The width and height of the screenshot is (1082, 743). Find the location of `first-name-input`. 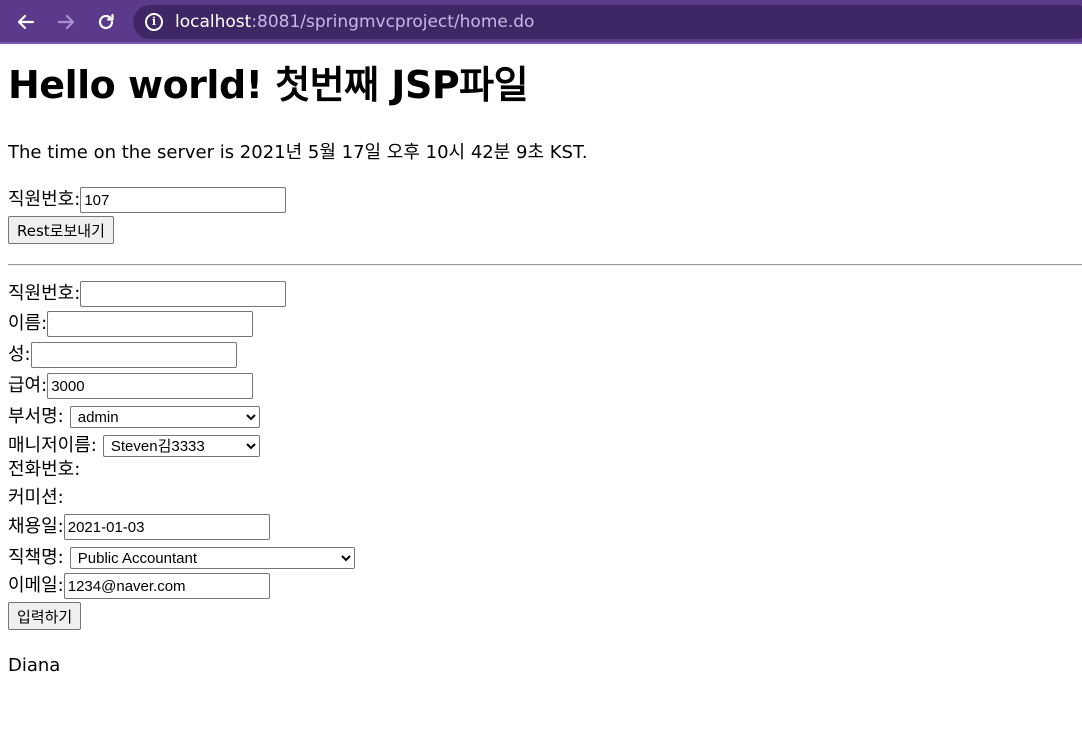

first-name-input is located at coordinates (150, 324).